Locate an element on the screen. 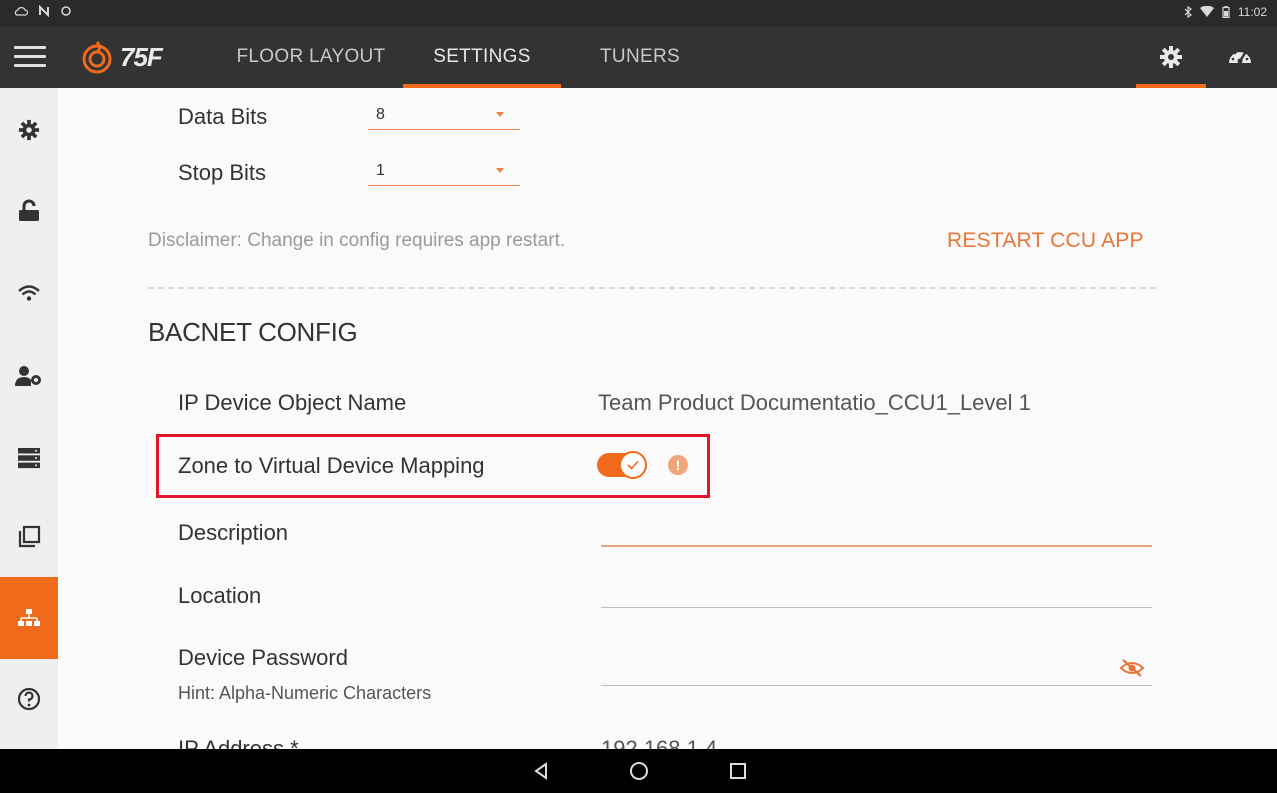  server-icon is located at coordinates (29, 458).